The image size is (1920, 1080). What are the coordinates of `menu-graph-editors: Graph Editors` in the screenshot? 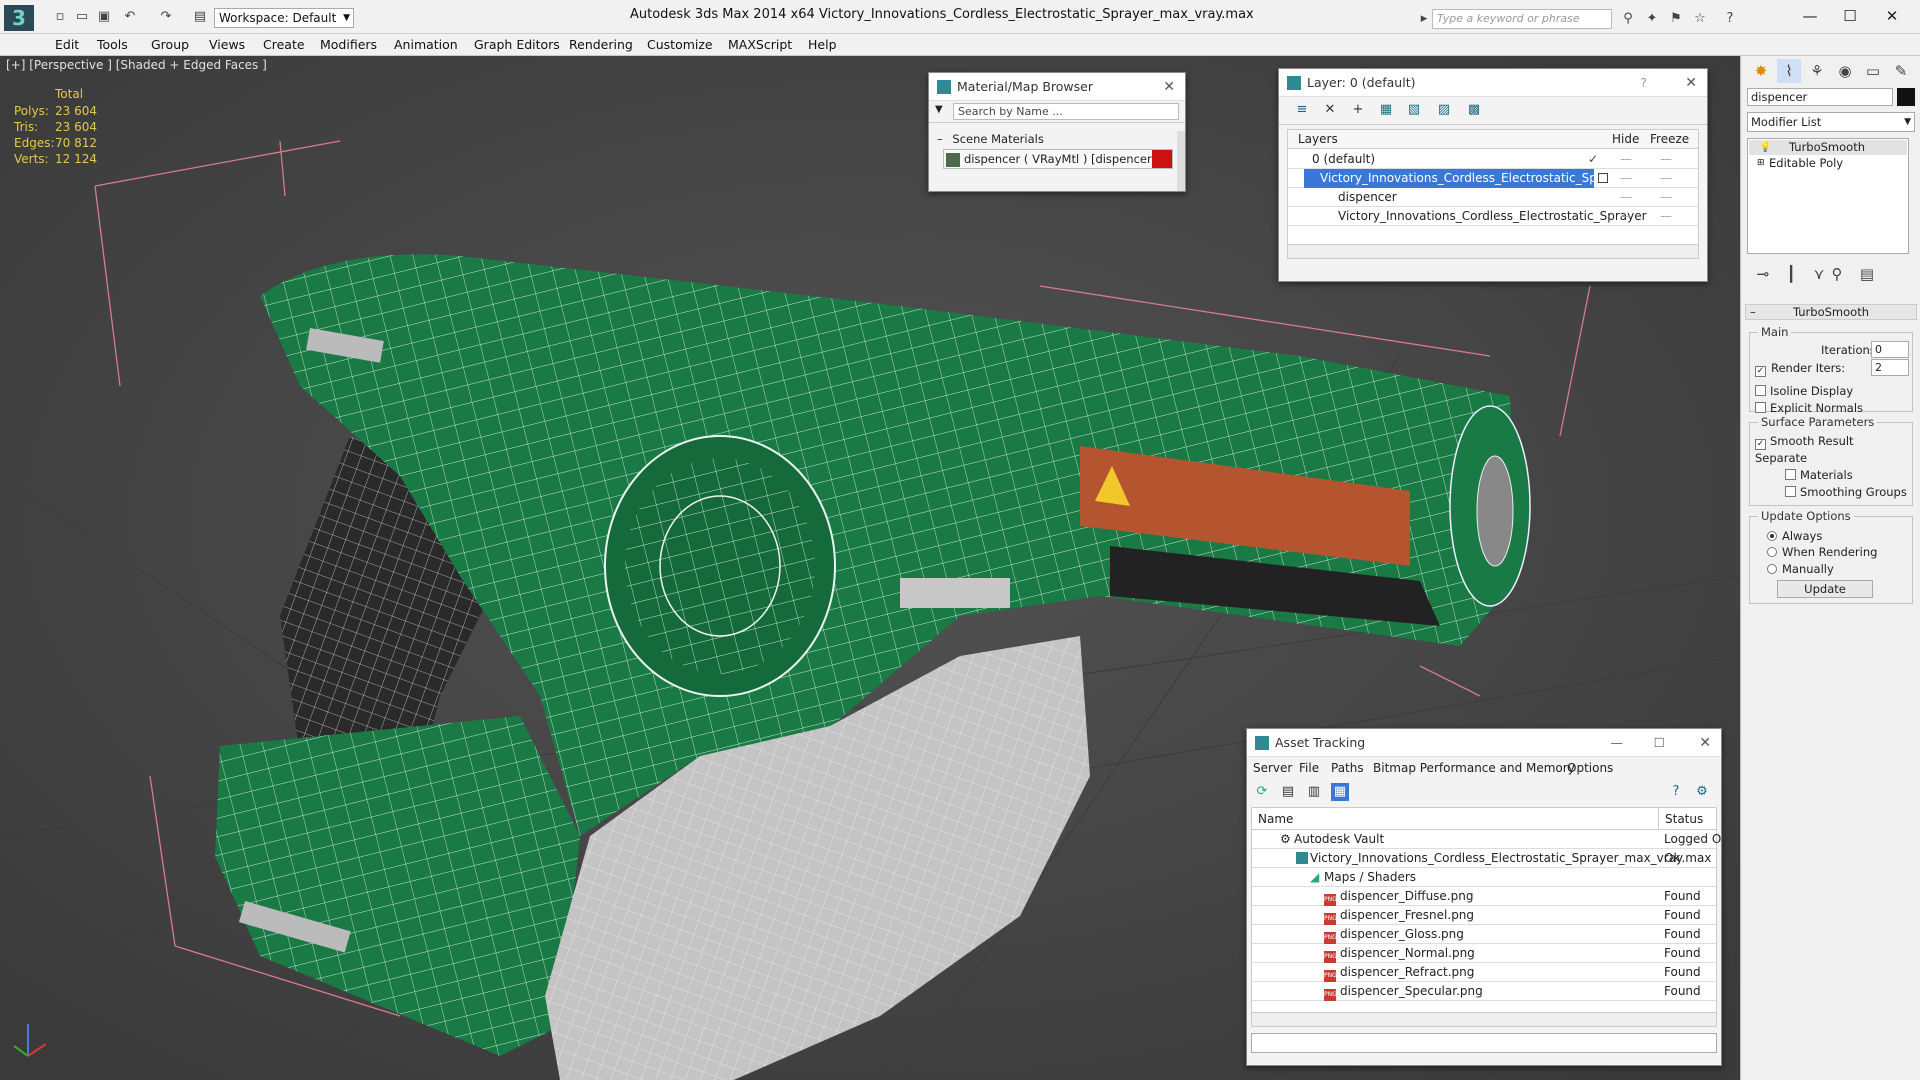 It's located at (517, 44).